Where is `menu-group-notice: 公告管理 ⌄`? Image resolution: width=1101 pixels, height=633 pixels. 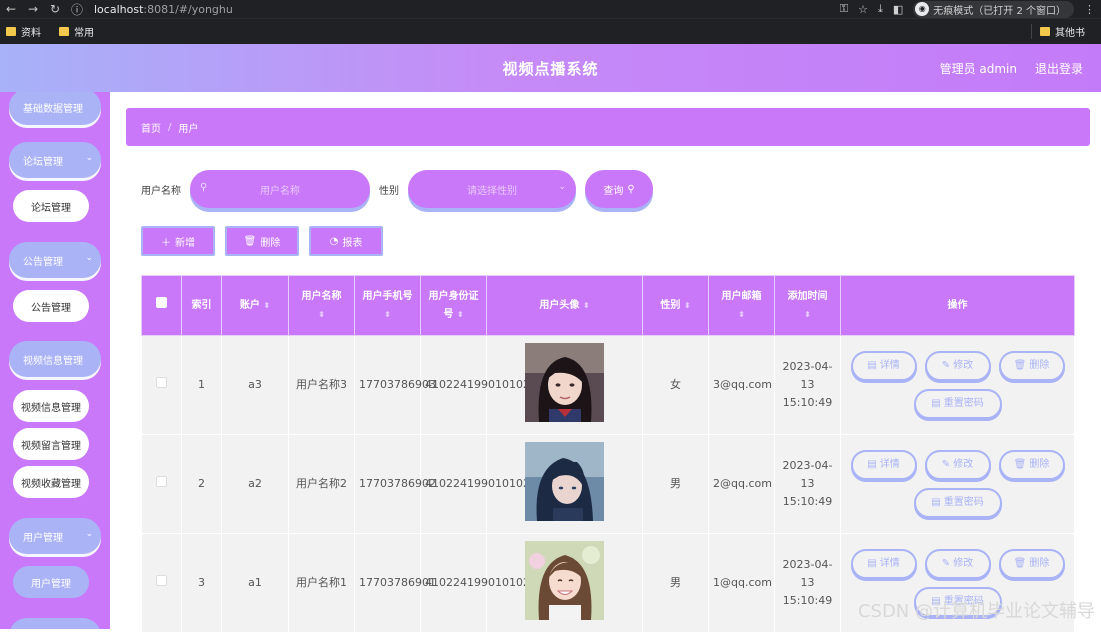
menu-group-notice: 公告管理 ⌄ is located at coordinates (55, 260).